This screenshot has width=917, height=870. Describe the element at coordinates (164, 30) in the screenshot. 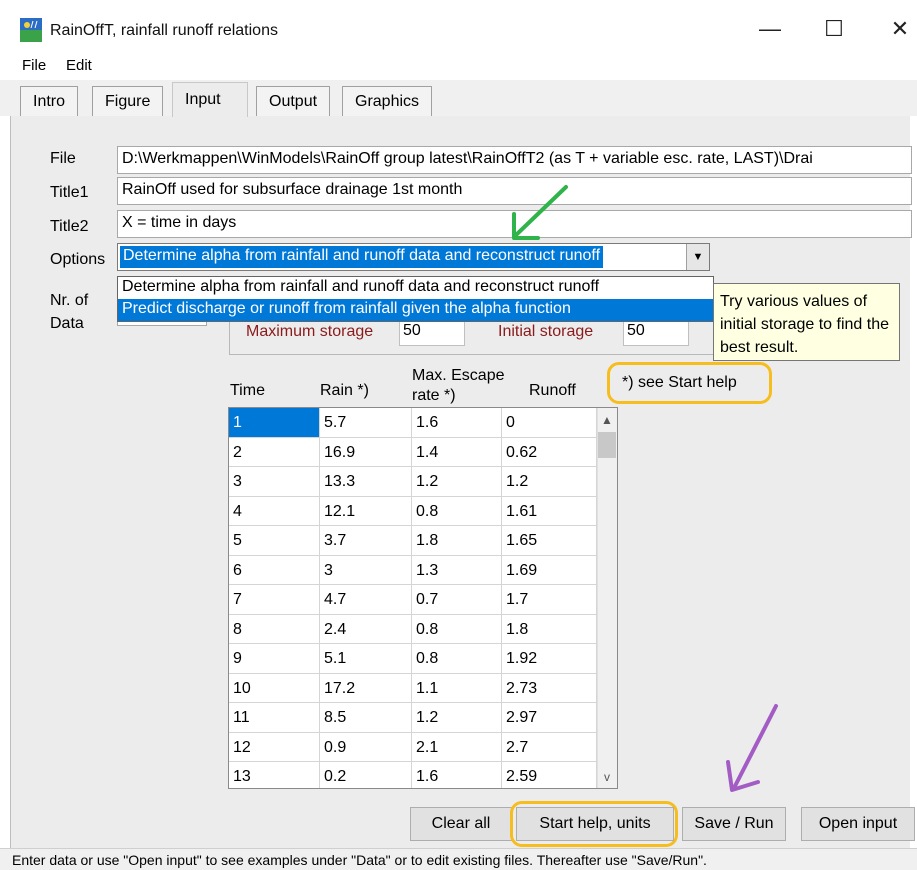

I see `window-title: RainOffT, rainfall runoff relations` at that location.